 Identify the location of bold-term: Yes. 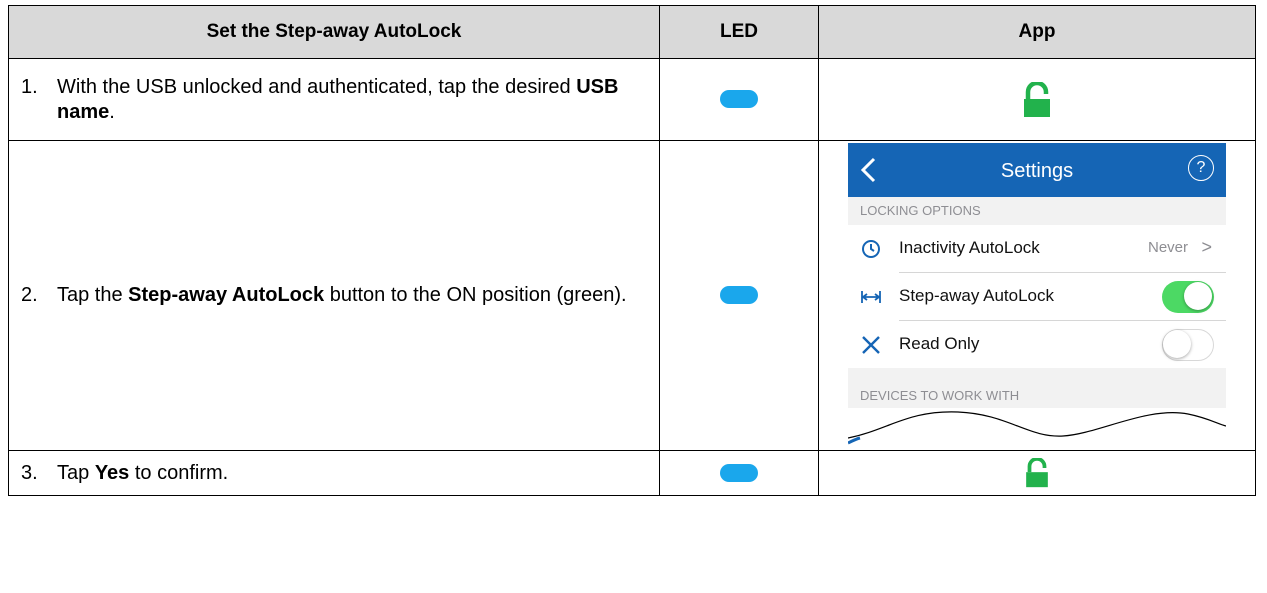
(112, 472).